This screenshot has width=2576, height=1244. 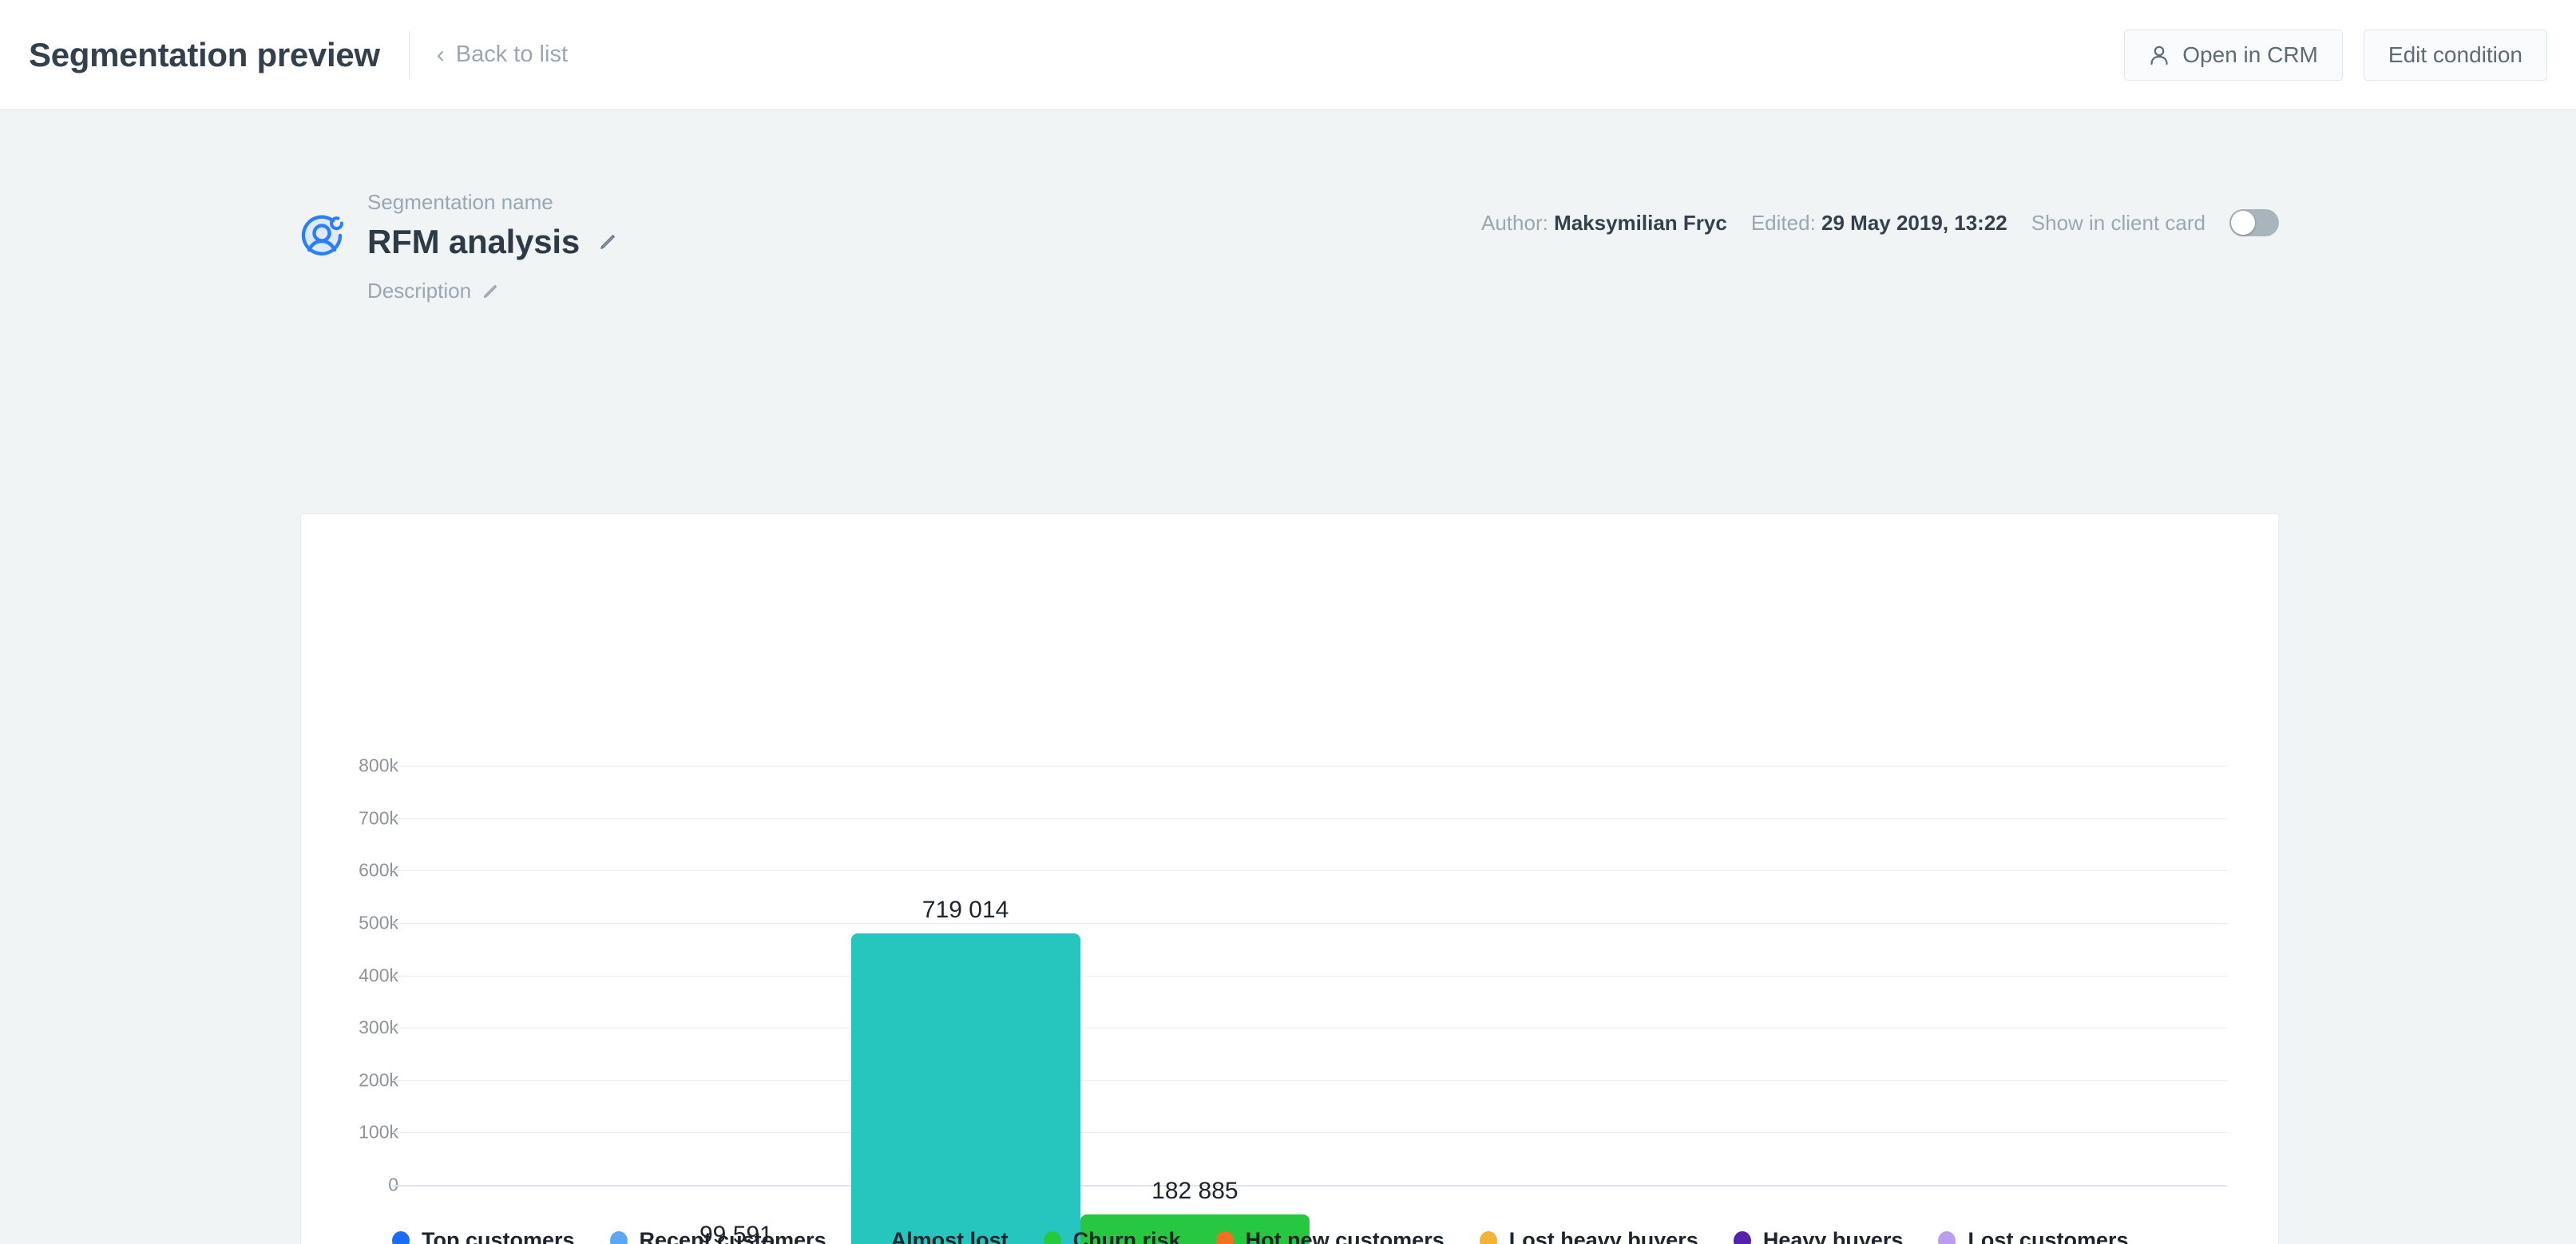 What do you see at coordinates (409, 54) in the screenshot?
I see `header-divider` at bounding box center [409, 54].